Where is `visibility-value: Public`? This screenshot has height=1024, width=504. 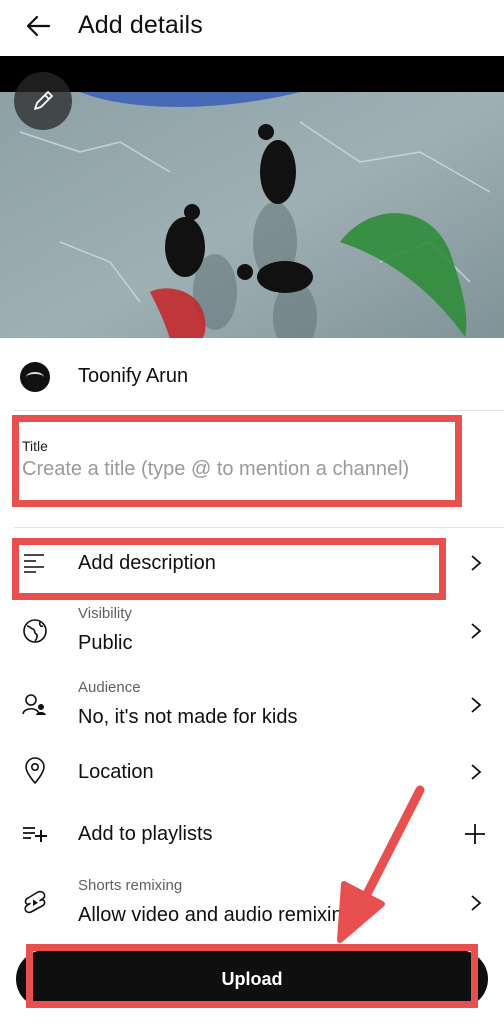 visibility-value: Public is located at coordinates (105, 643).